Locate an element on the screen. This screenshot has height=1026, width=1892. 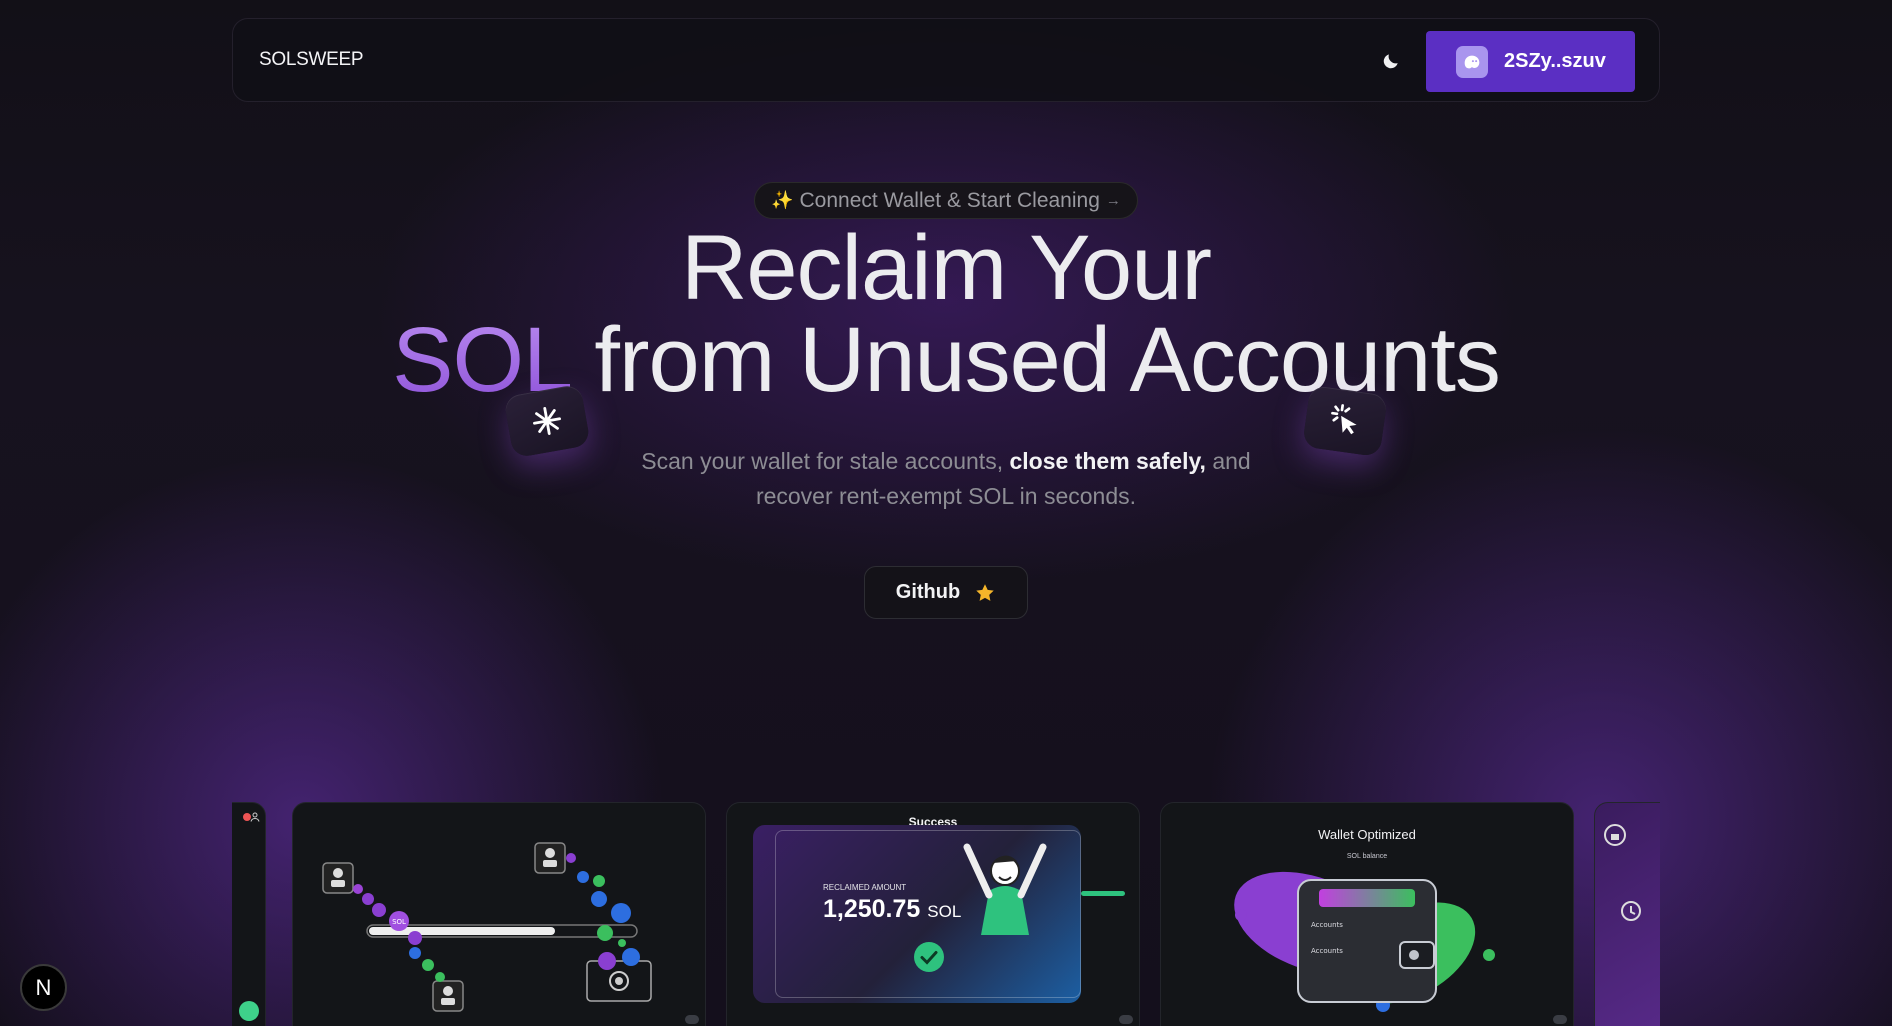
headline-line-1: Reclaim Your is located at coordinates (946, 268).